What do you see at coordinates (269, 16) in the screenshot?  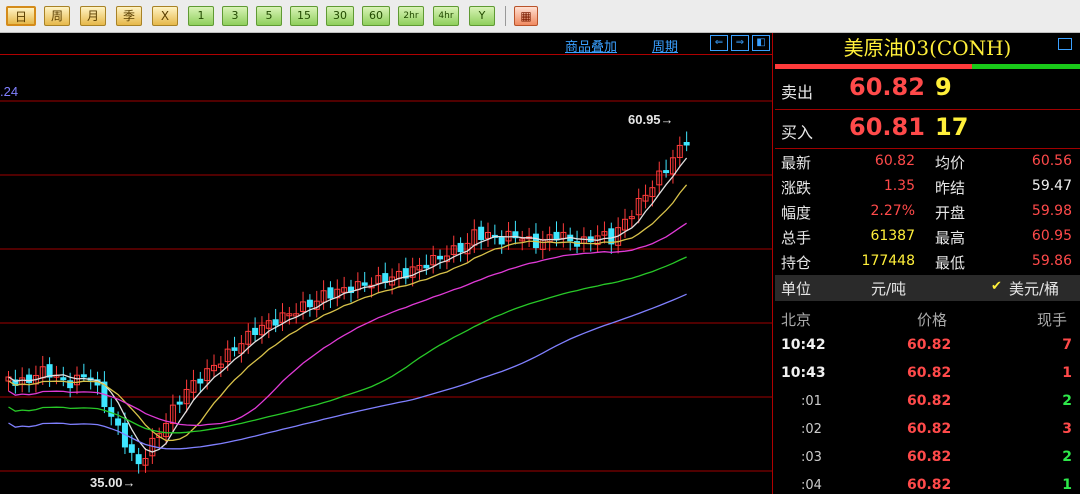 I see `period-5min-button: 5` at bounding box center [269, 16].